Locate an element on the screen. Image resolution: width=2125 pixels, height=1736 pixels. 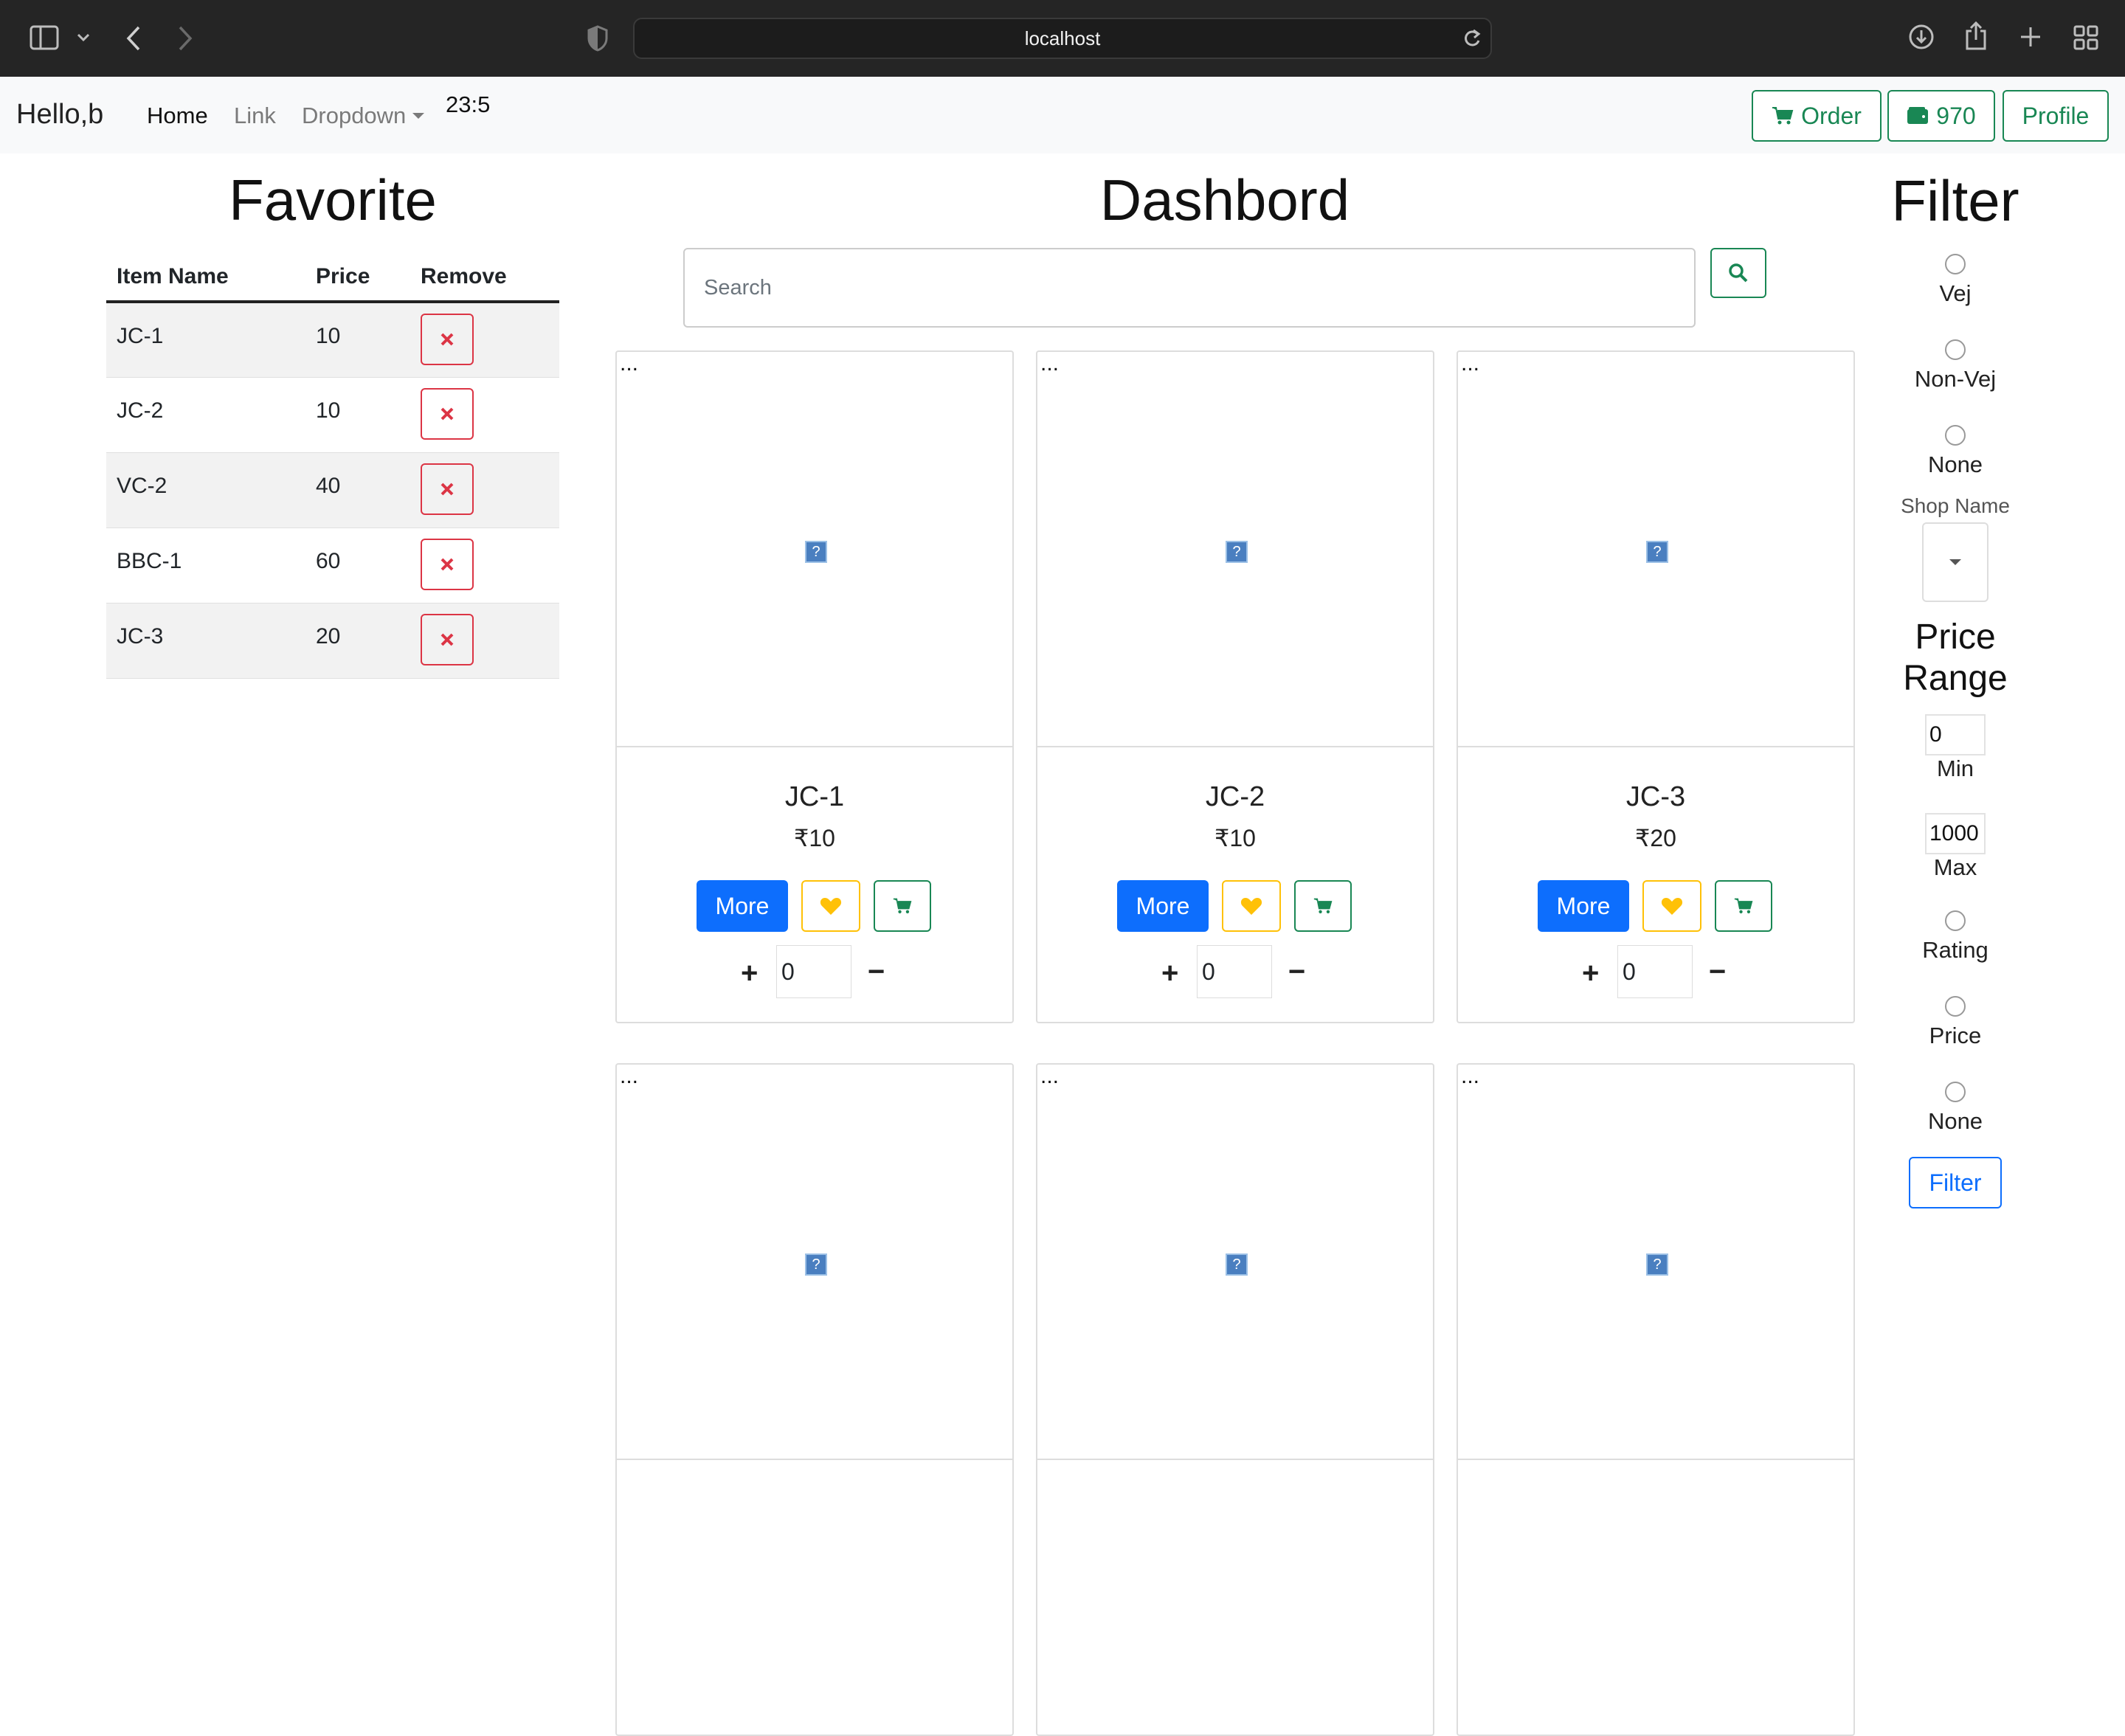
heart-icon is located at coordinates (831, 906).